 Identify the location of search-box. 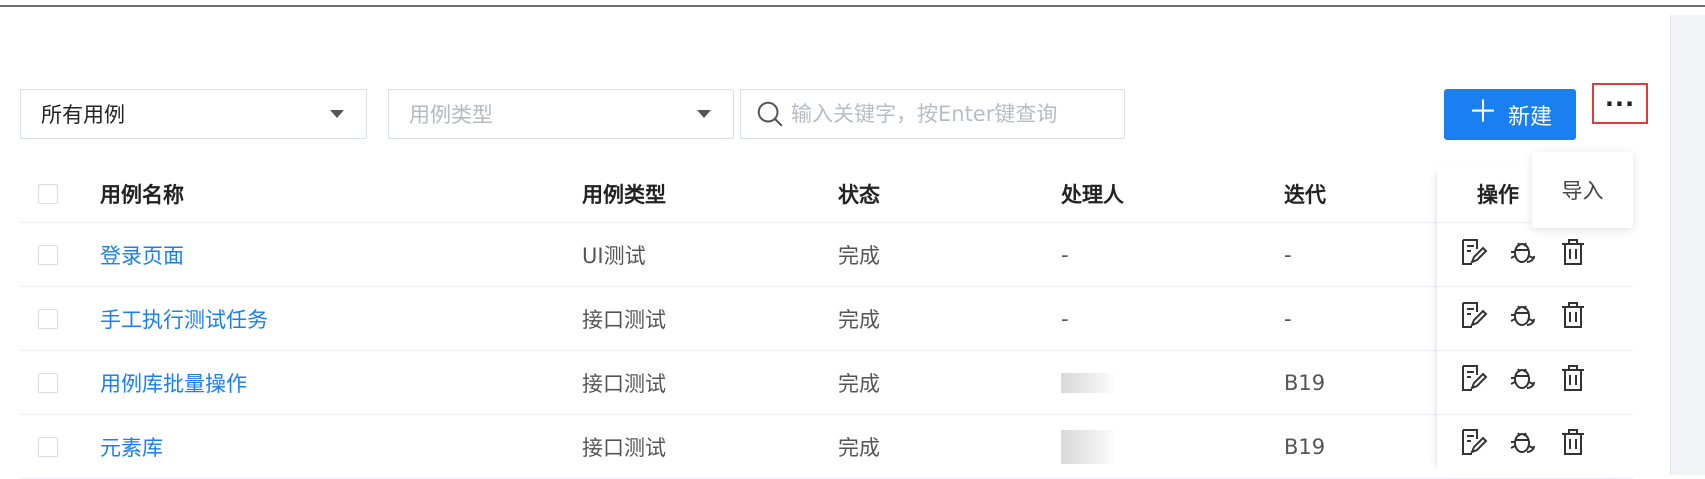
(932, 114).